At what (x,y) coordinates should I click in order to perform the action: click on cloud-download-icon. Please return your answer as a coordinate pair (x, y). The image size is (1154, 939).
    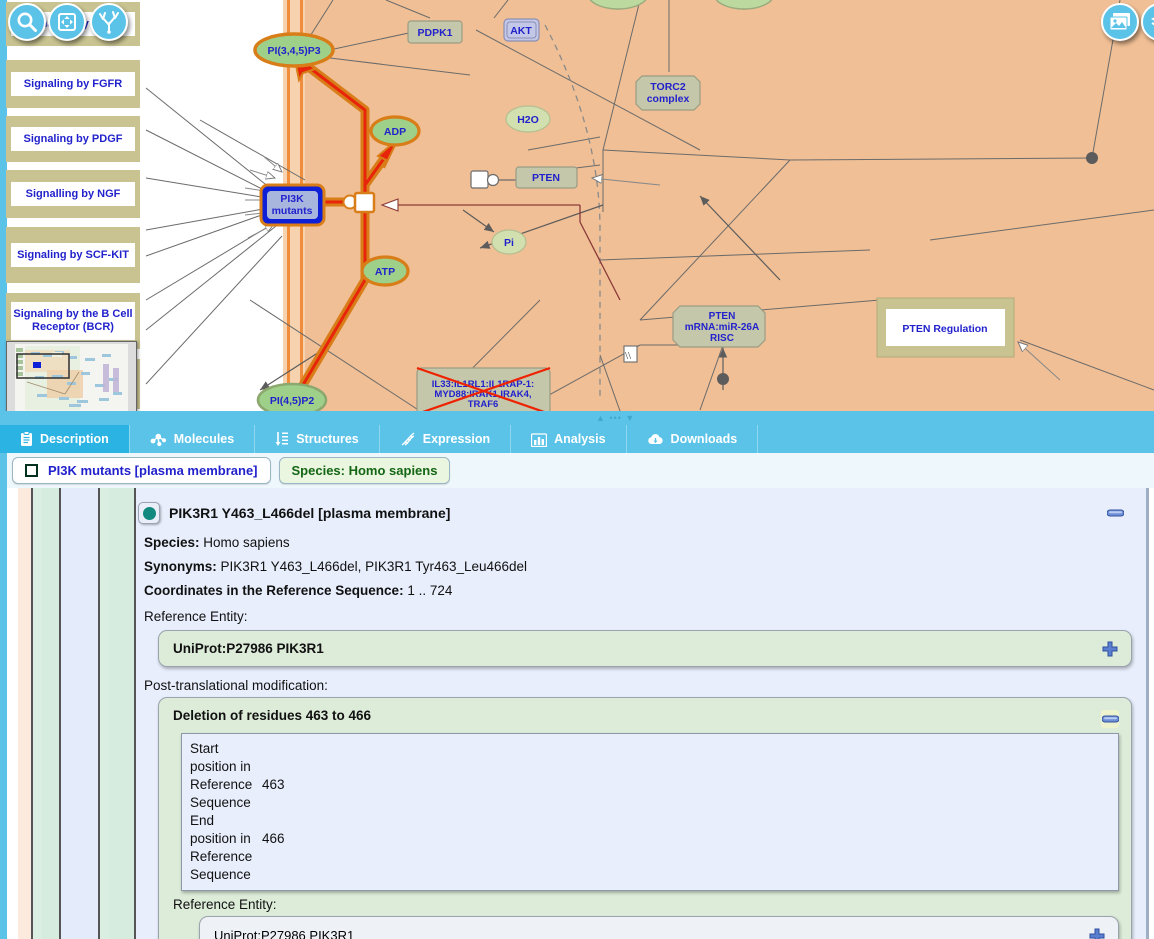
    Looking at the image, I should click on (655, 439).